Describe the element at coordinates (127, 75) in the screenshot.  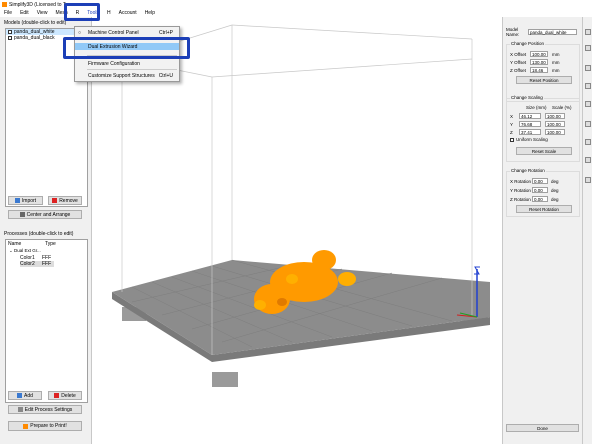
I see `menu-item-customize-support-structures: Customize Support Structures Ctrl+U` at that location.